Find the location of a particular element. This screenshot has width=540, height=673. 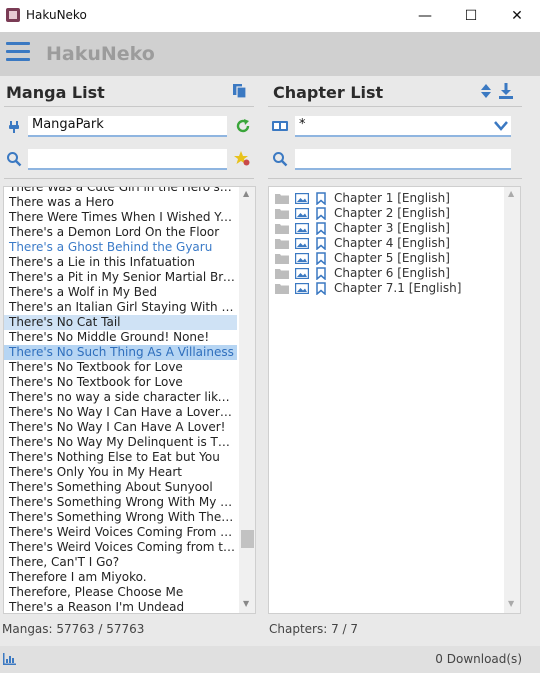

chapter-list-item: Chapter 6 [English] is located at coordinates (386, 273).